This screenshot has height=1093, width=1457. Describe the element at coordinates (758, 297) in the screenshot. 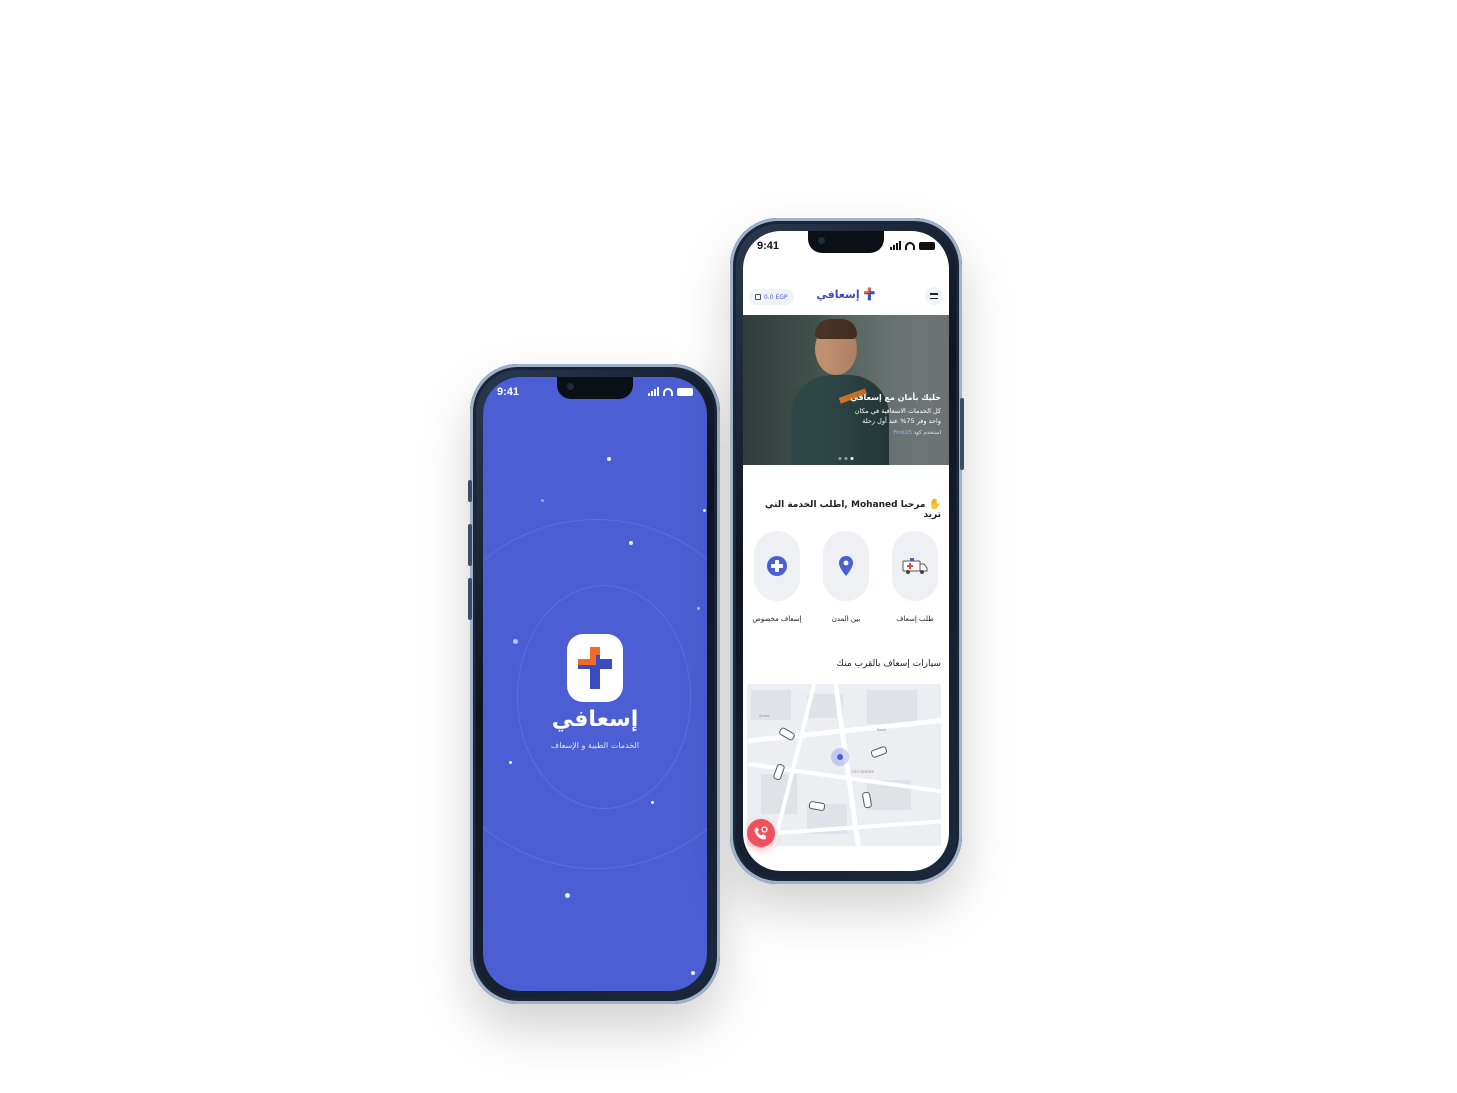

I see `wallet-icon` at that location.